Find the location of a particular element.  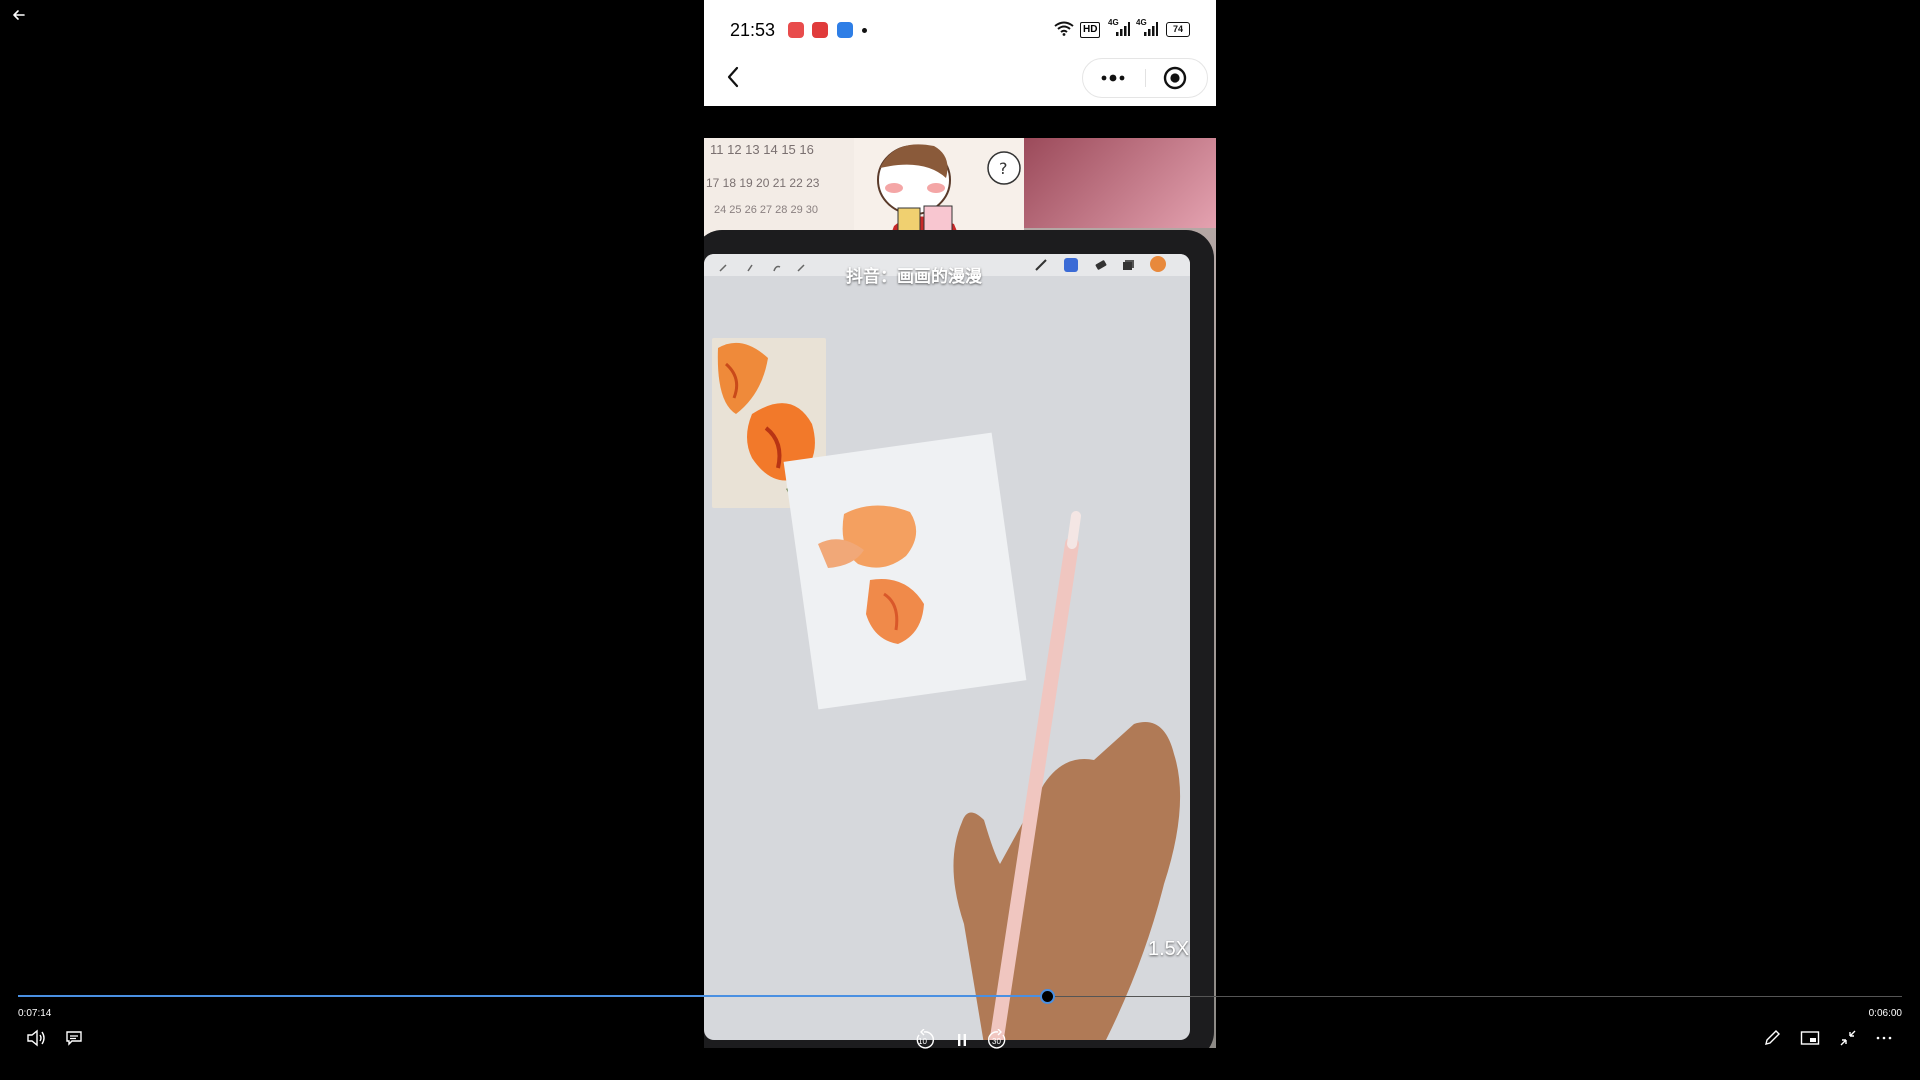

calendar-row: 24 25 26 27 28 29 30 is located at coordinates (766, 210).